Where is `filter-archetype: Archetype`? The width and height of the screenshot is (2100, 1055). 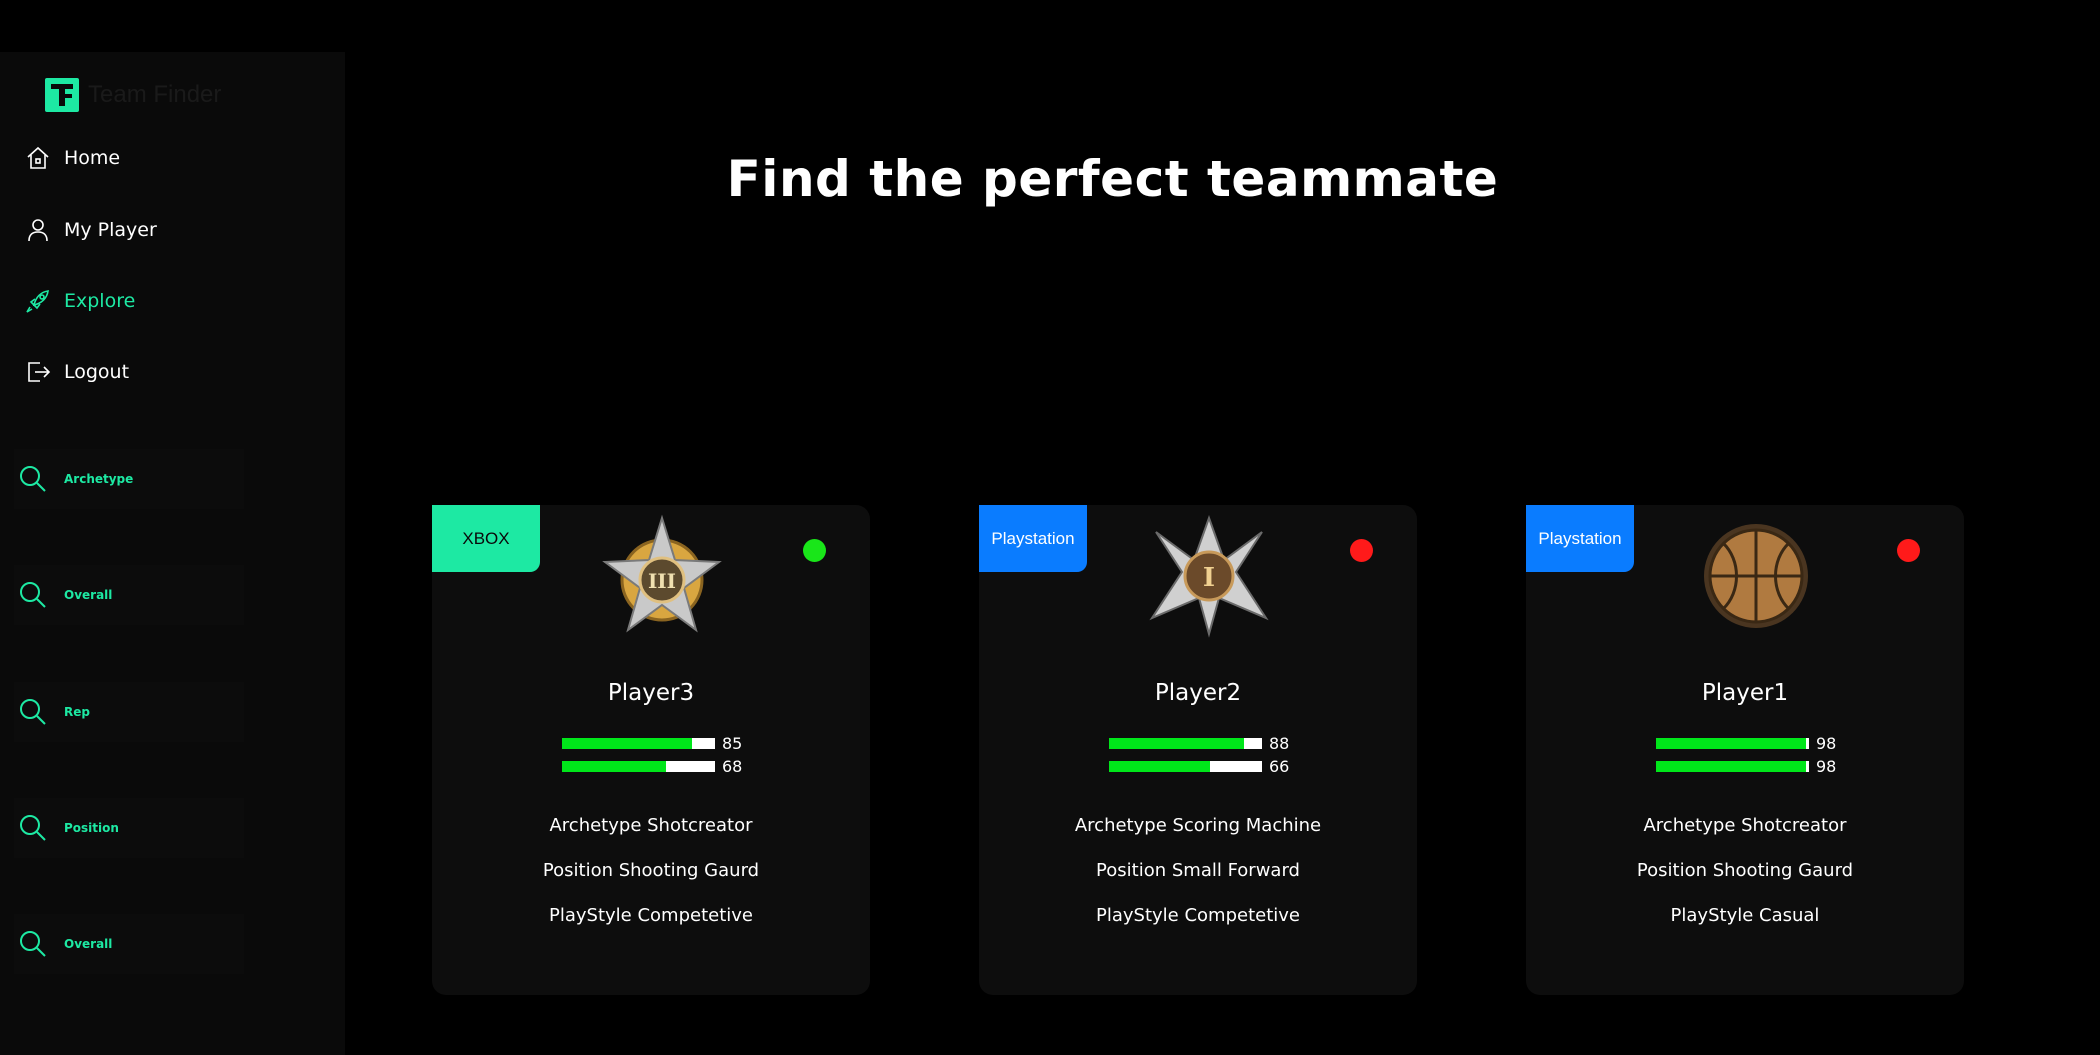
filter-archetype: Archetype is located at coordinates (129, 479).